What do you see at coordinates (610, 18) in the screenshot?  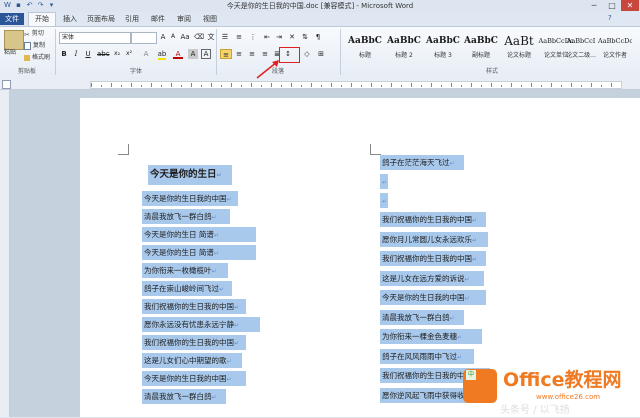 I see `help-icon: ?` at bounding box center [610, 18].